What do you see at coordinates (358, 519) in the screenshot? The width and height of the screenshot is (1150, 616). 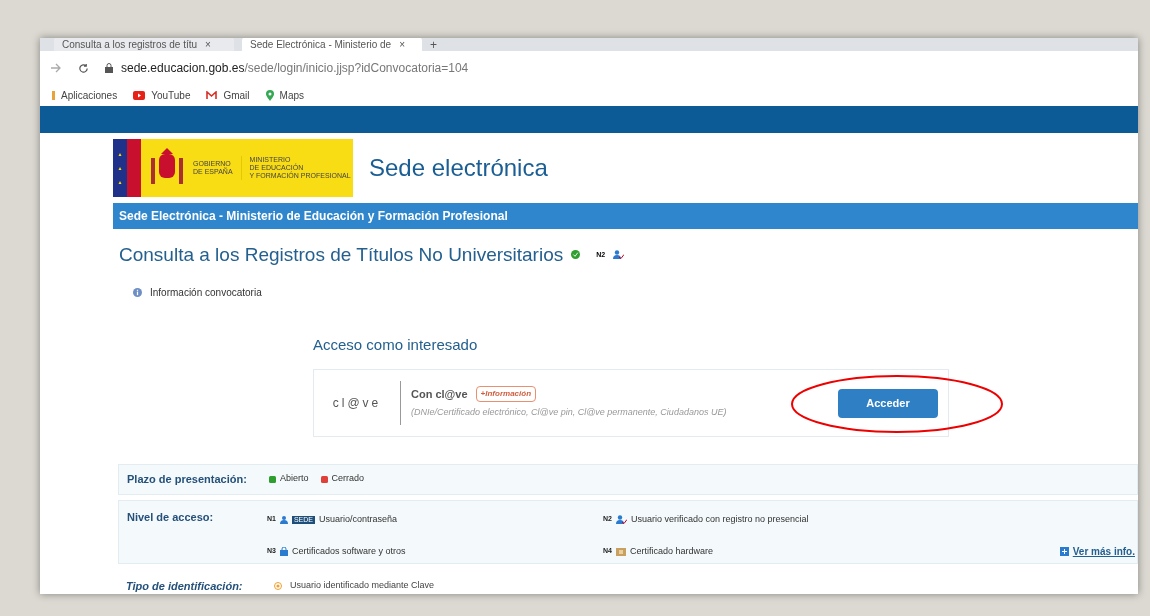 I see `level-description: Usuario/contraseña` at bounding box center [358, 519].